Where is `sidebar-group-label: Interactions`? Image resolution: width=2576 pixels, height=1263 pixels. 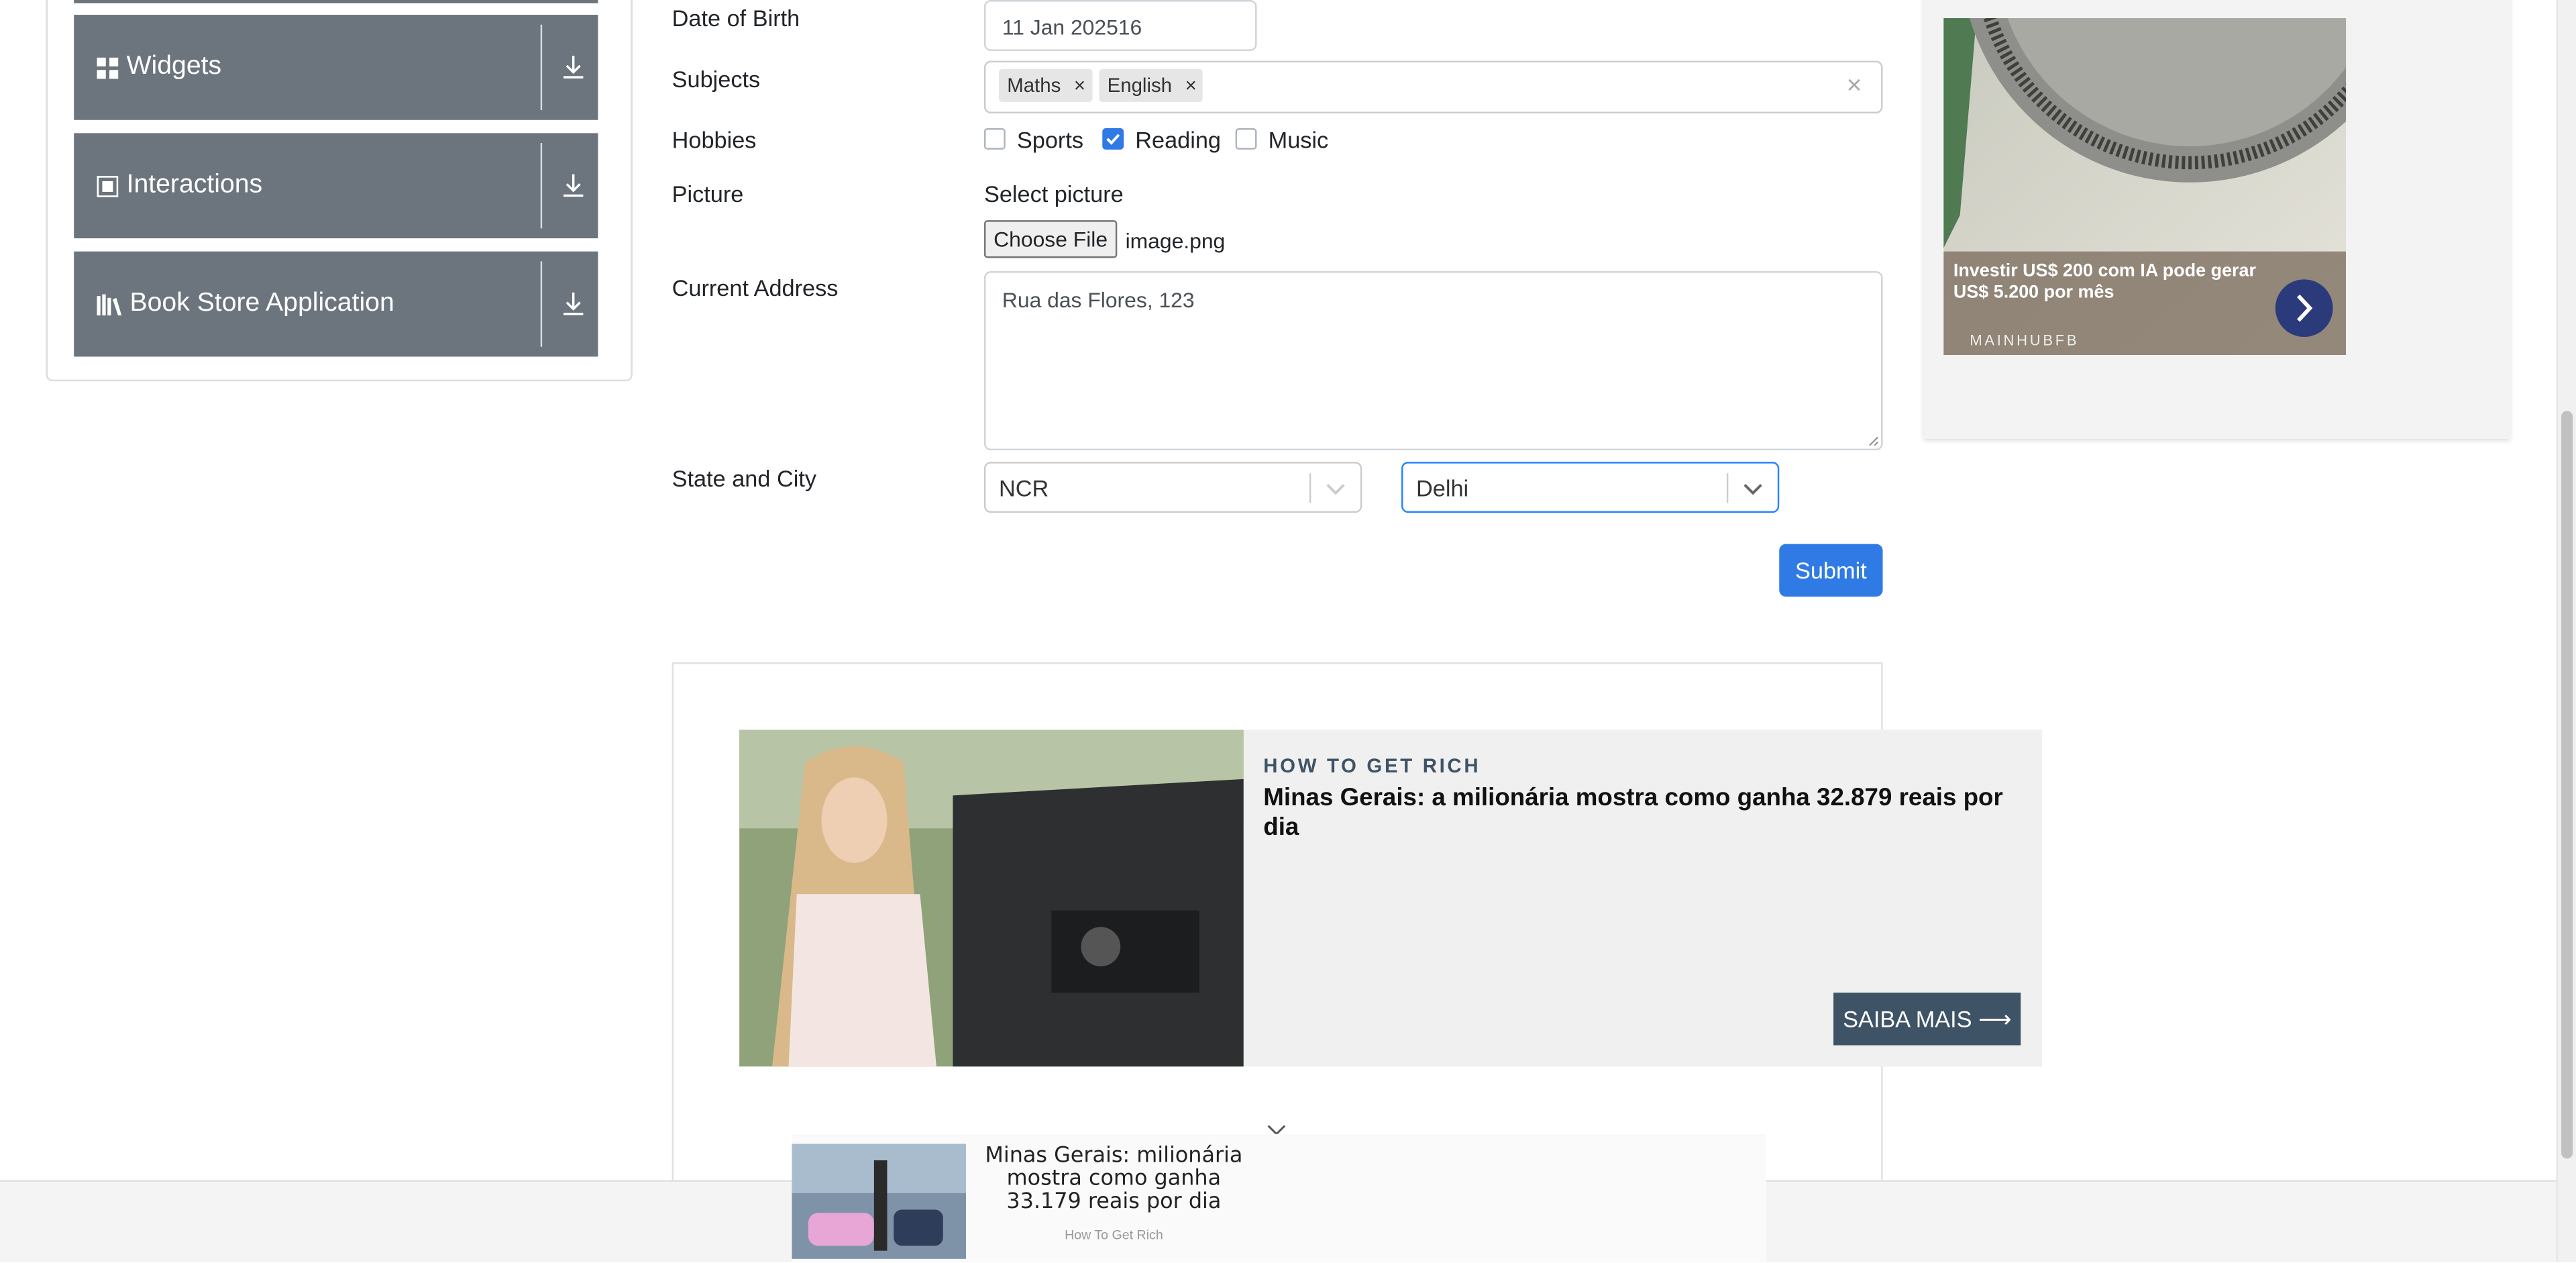
sidebar-group-label: Interactions is located at coordinates (194, 185).